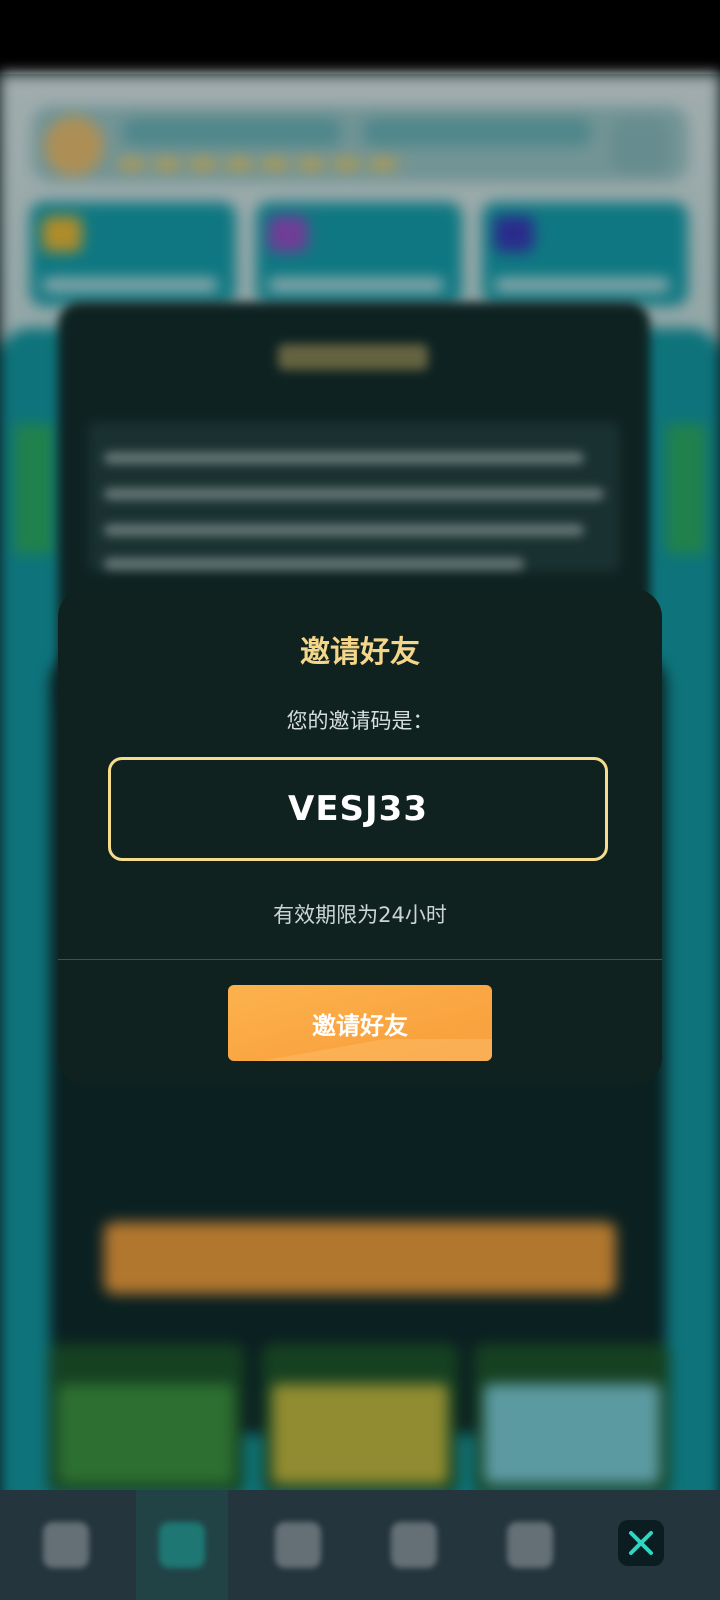 The width and height of the screenshot is (720, 1600). Describe the element at coordinates (360, 1026) in the screenshot. I see `invite-button-label: 邀请好友` at that location.